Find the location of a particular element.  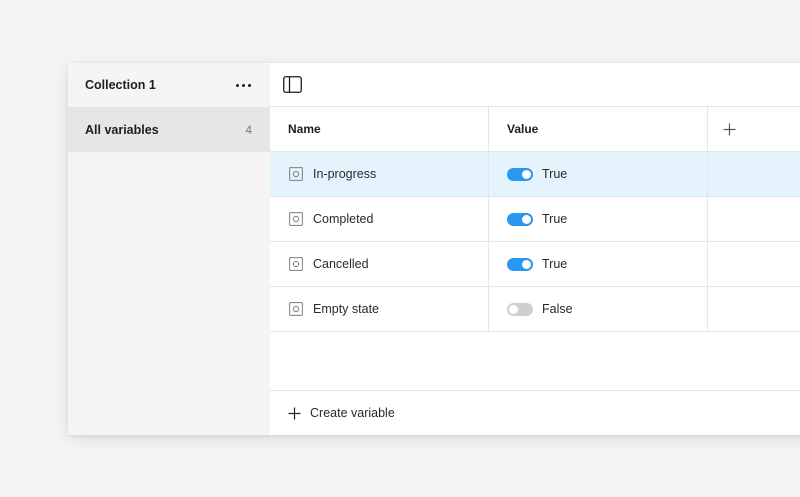

sidebar-item-all-variables: All variables 4 is located at coordinates (169, 129).